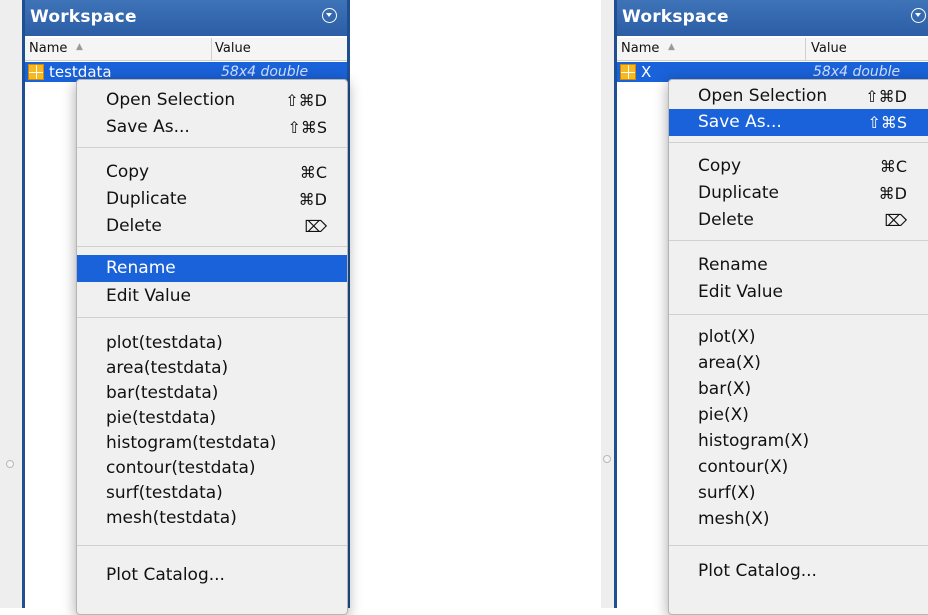 The height and width of the screenshot is (615, 928). What do you see at coordinates (798, 389) in the screenshot?
I see `menu-item-bar: bar(X)` at bounding box center [798, 389].